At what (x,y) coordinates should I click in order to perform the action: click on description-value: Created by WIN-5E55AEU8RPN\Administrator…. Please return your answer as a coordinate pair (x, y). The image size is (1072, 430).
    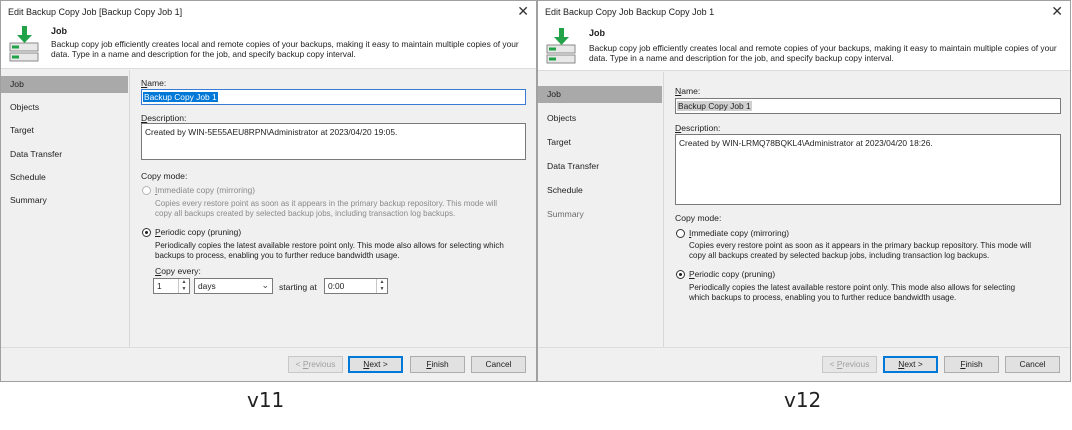
    Looking at the image, I should click on (271, 132).